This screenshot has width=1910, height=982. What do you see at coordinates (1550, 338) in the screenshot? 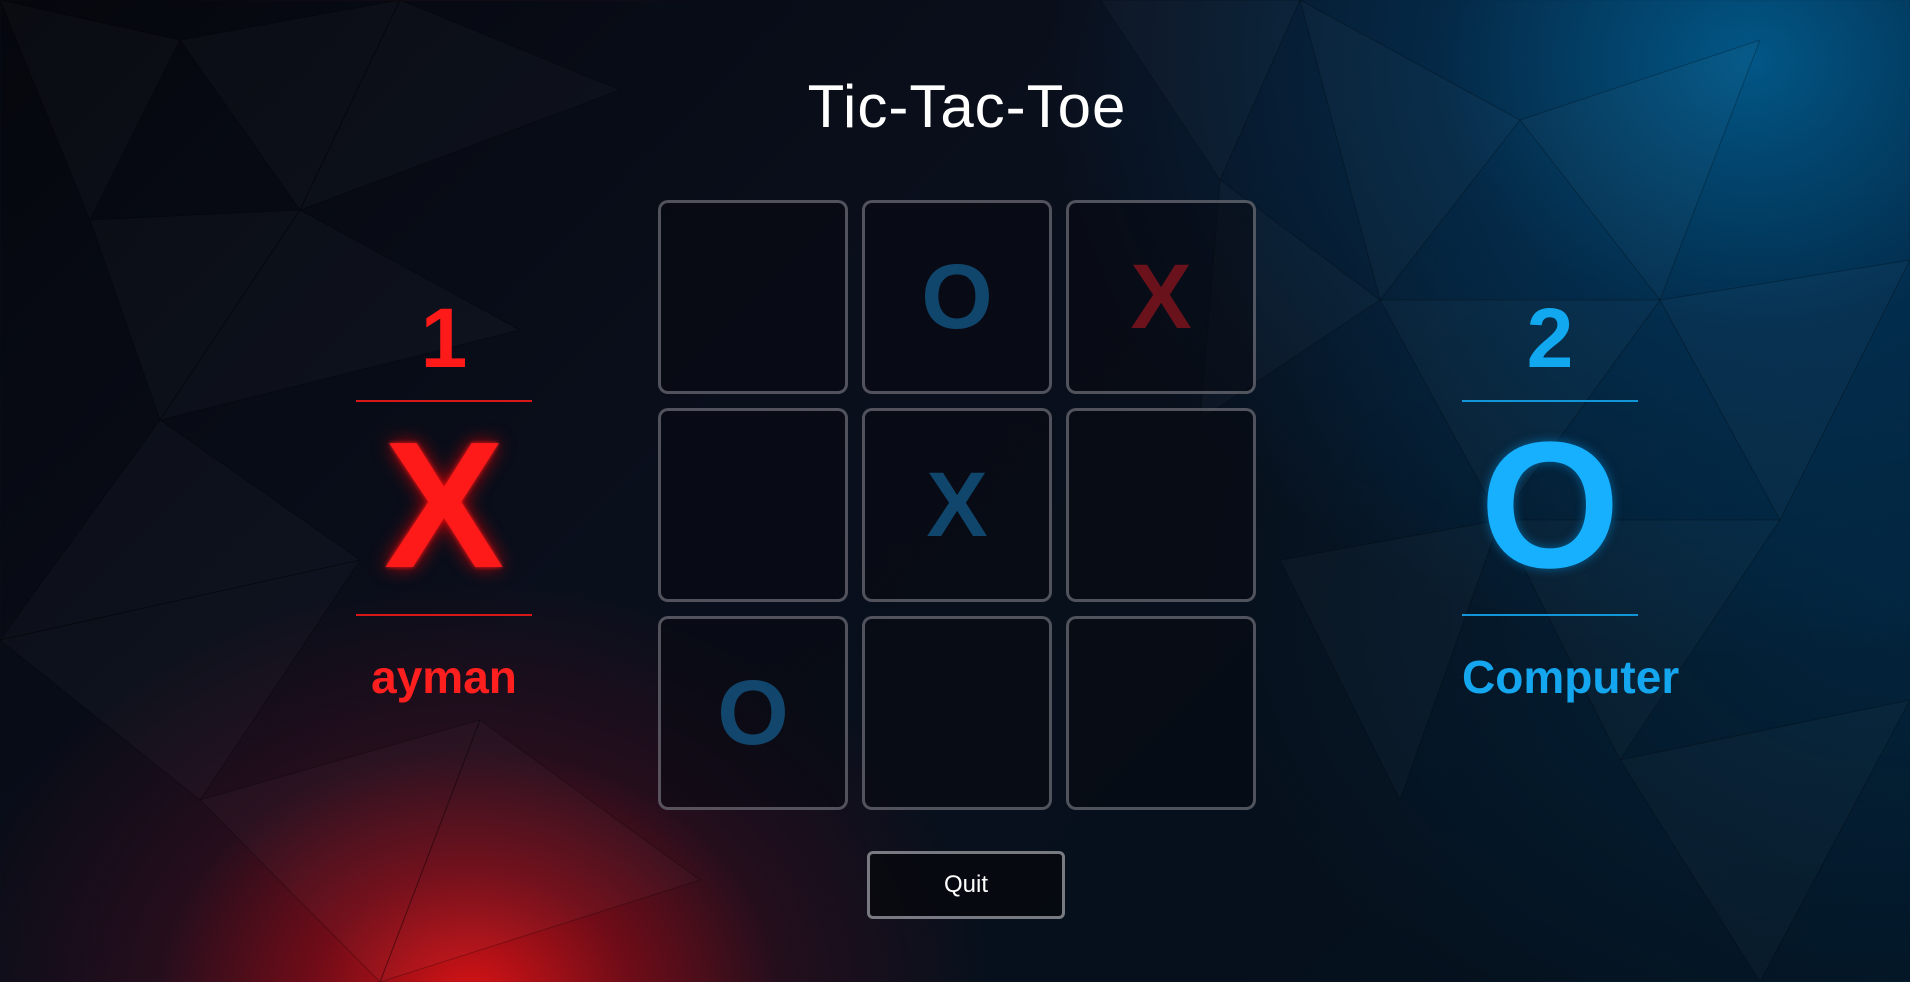
I see `player-two-score: 2` at bounding box center [1550, 338].